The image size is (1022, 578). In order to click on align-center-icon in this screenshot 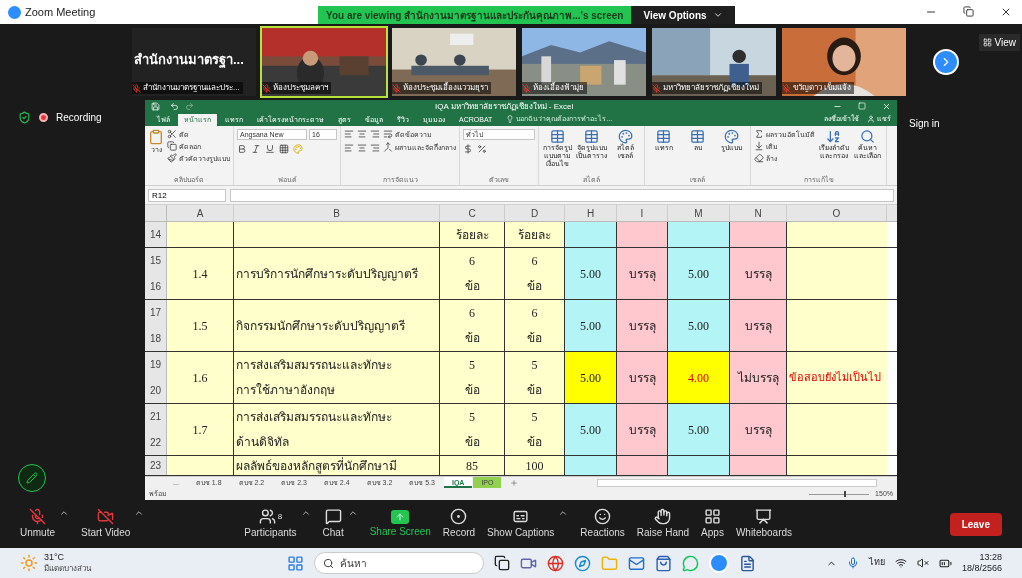, I will do `click(362, 148)`.